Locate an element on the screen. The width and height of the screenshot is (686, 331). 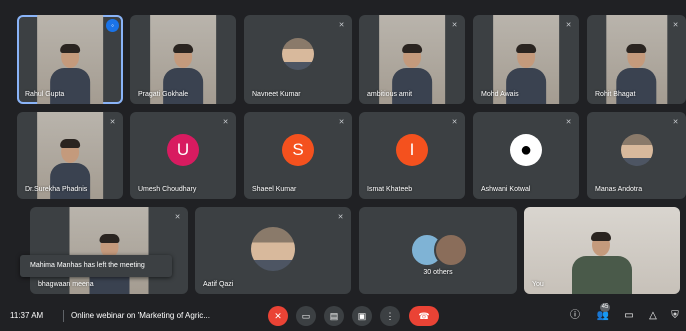
participant-tile: ✕ Aatif Qazi is located at coordinates (273, 250).